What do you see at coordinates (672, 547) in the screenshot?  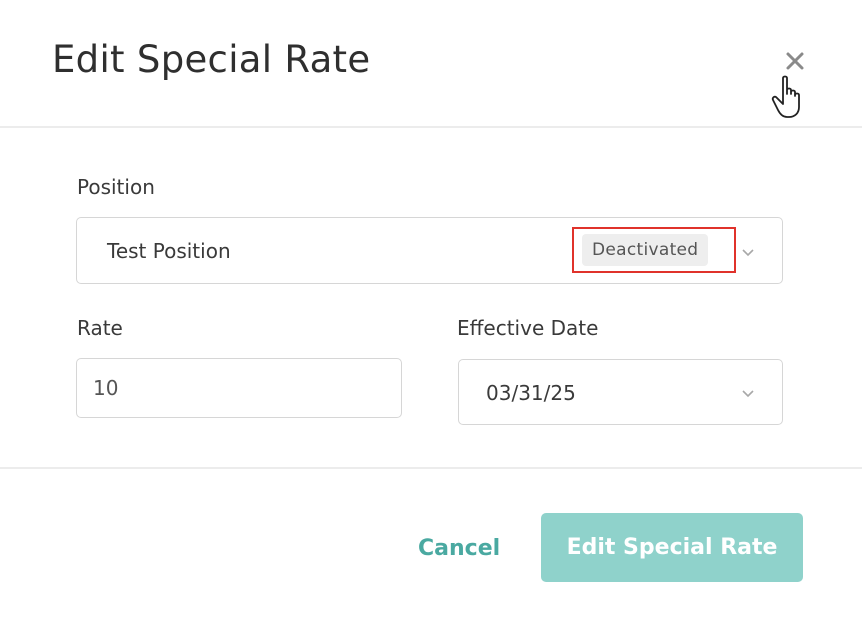 I see `edit-special-rate-button: Edit Special Rate` at bounding box center [672, 547].